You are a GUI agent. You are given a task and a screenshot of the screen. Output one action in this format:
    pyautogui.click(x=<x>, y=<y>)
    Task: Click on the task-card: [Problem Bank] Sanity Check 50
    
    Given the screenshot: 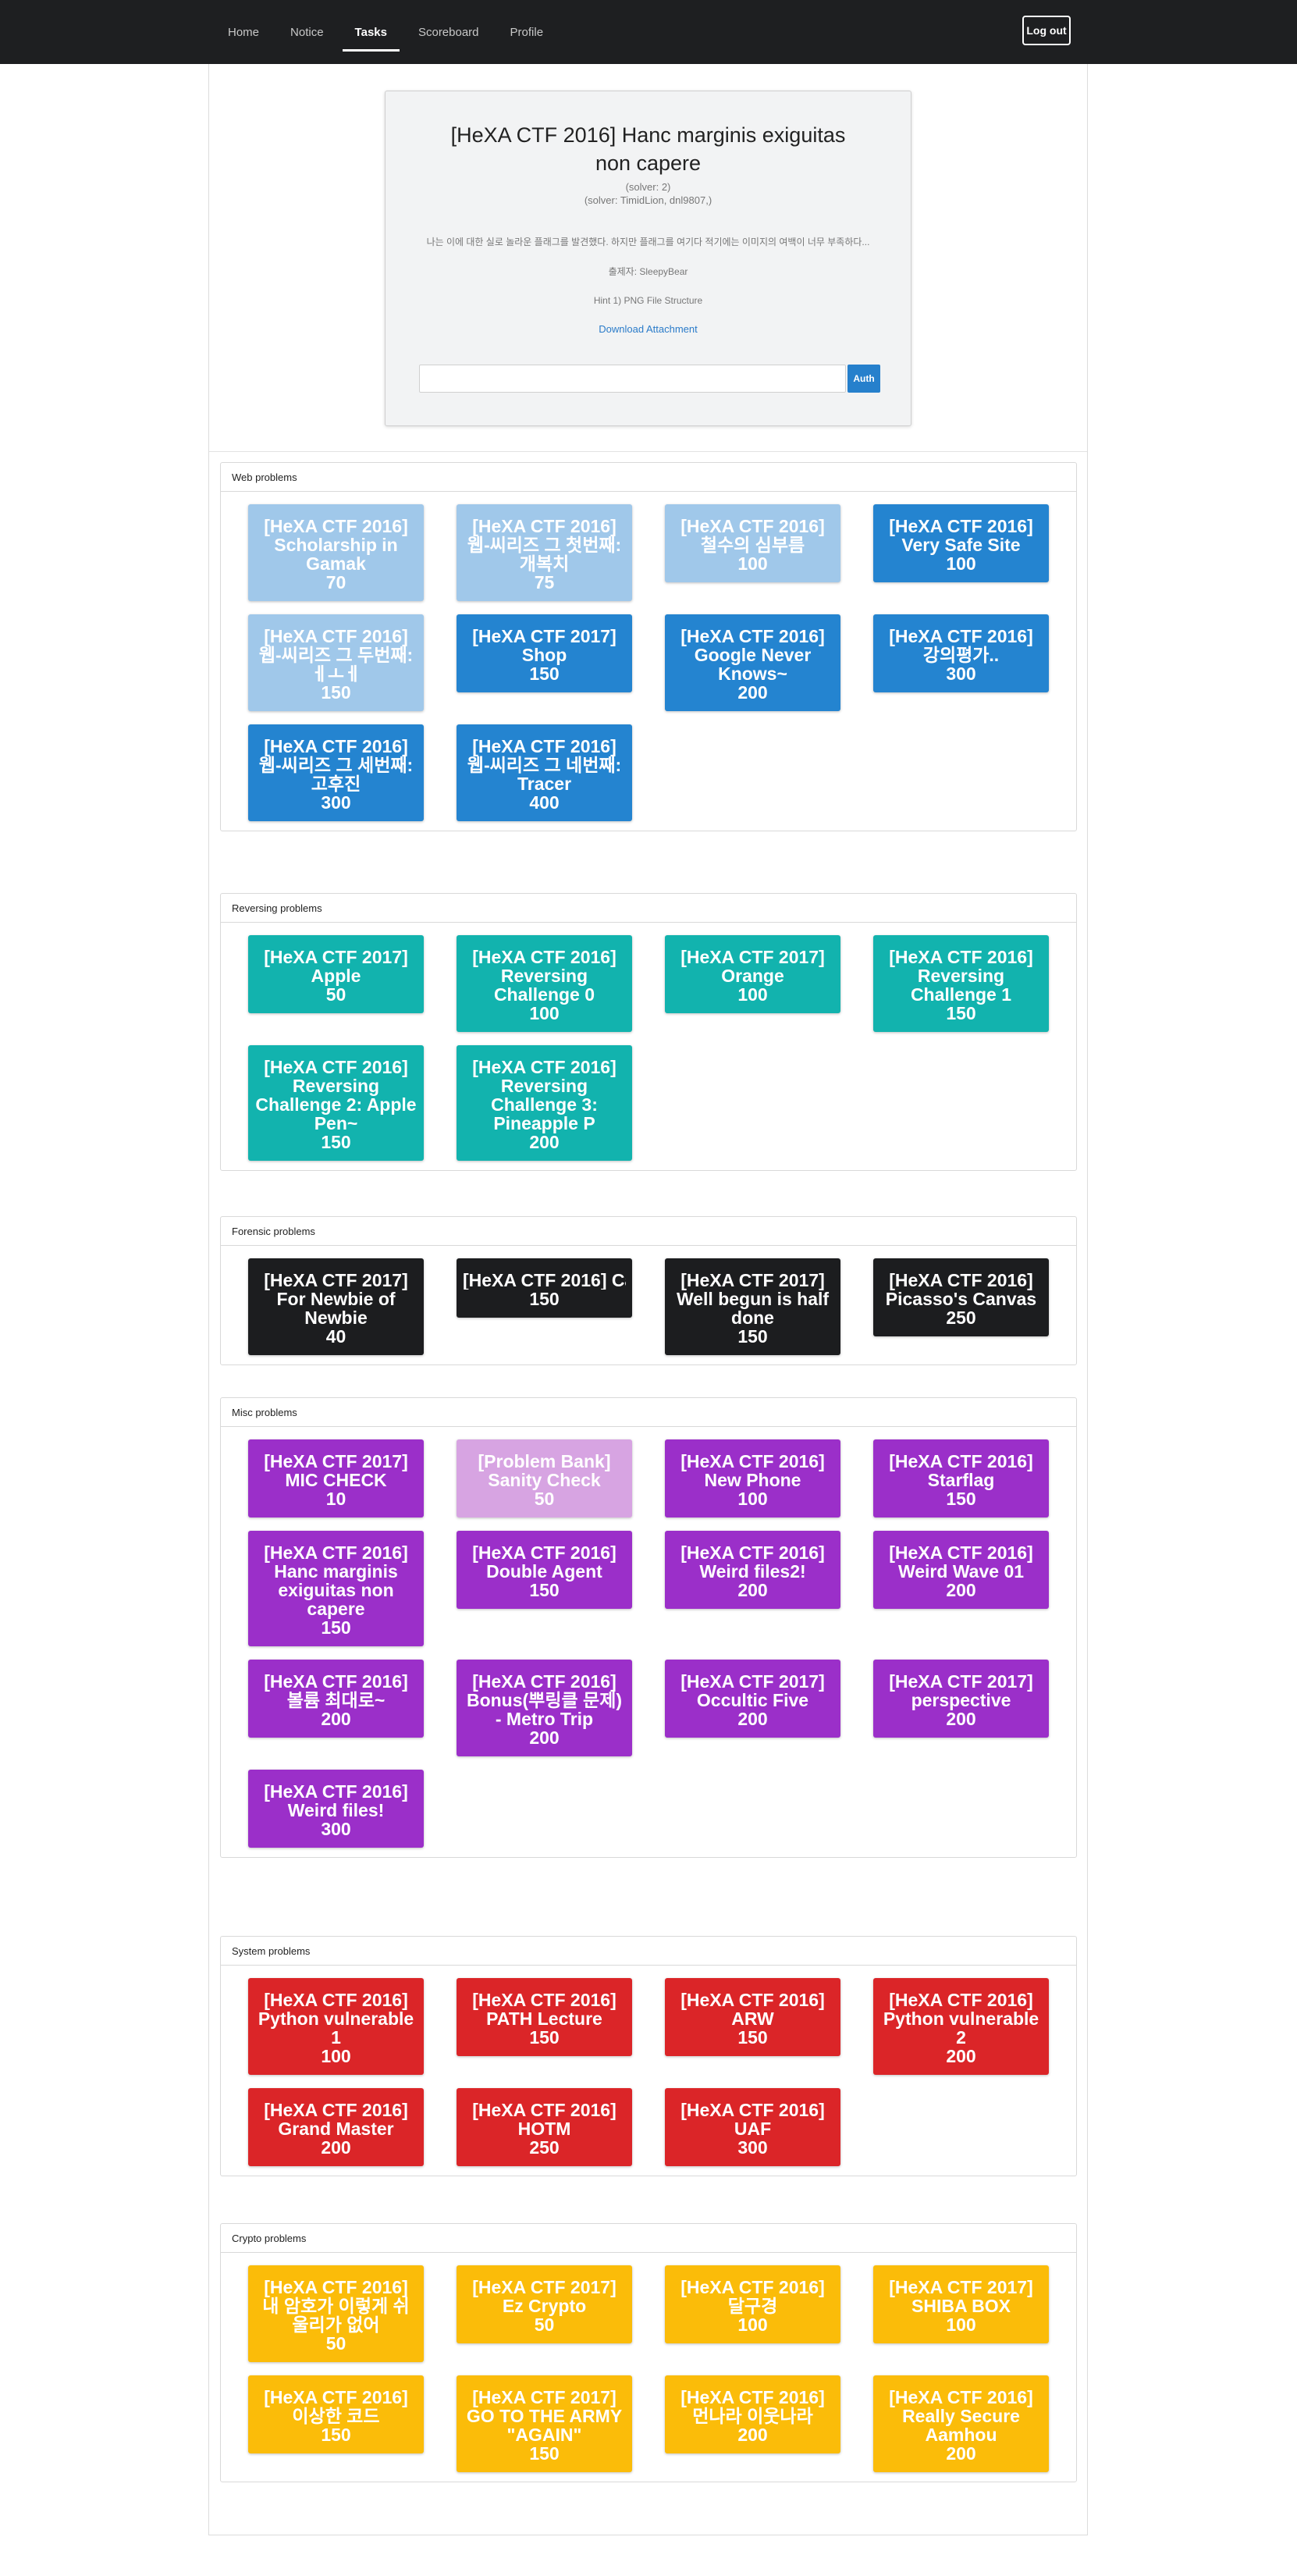 What is the action you would take?
    pyautogui.click(x=544, y=1478)
    